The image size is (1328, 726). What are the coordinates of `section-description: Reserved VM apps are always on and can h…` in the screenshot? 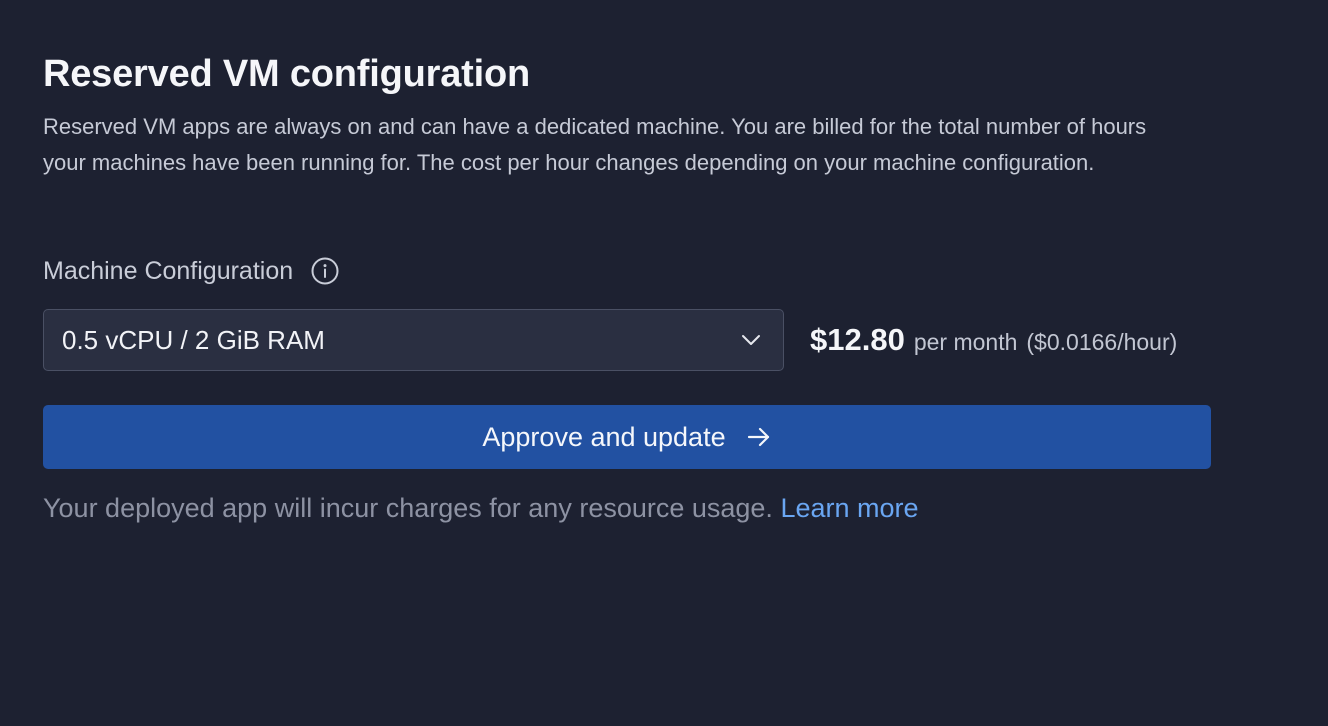 It's located at (595, 144).